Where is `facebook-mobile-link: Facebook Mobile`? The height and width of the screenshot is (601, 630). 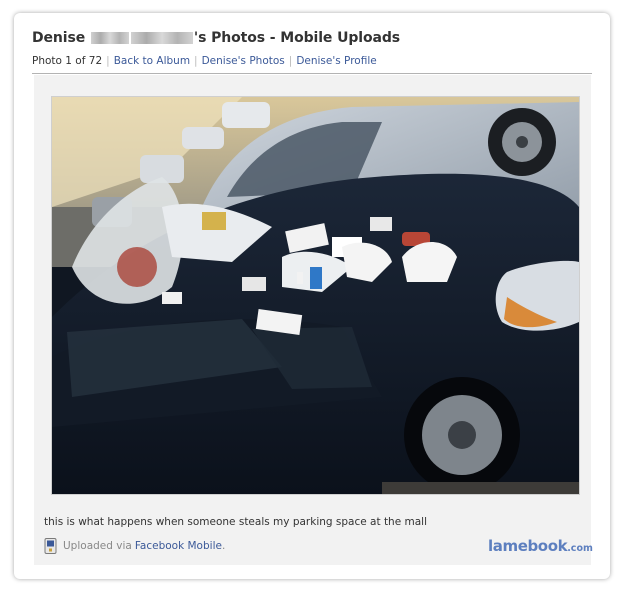
facebook-mobile-link: Facebook Mobile is located at coordinates (178, 546).